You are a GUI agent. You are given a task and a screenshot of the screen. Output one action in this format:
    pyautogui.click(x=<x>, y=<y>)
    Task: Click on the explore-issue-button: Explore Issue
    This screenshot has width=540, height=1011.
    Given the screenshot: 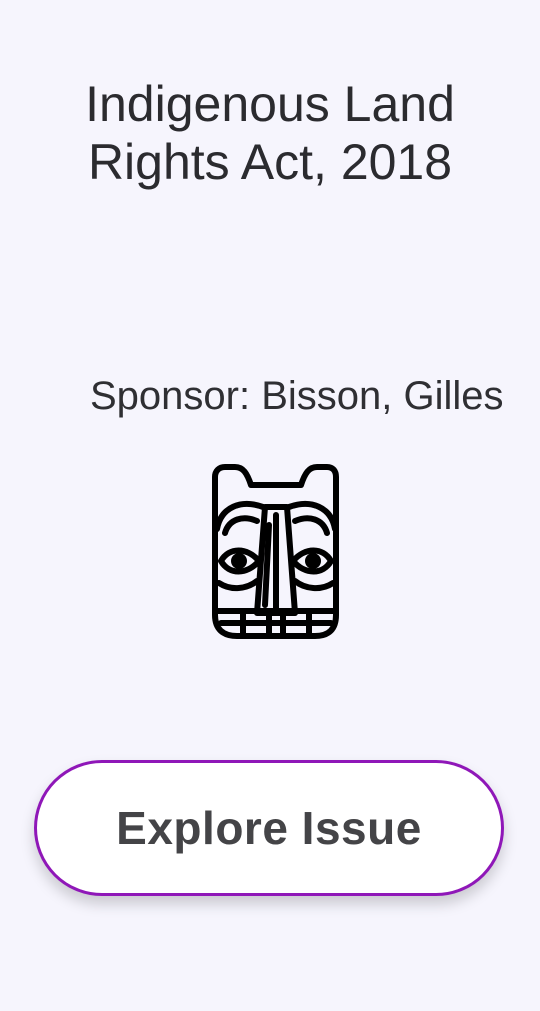 What is the action you would take?
    pyautogui.click(x=269, y=828)
    